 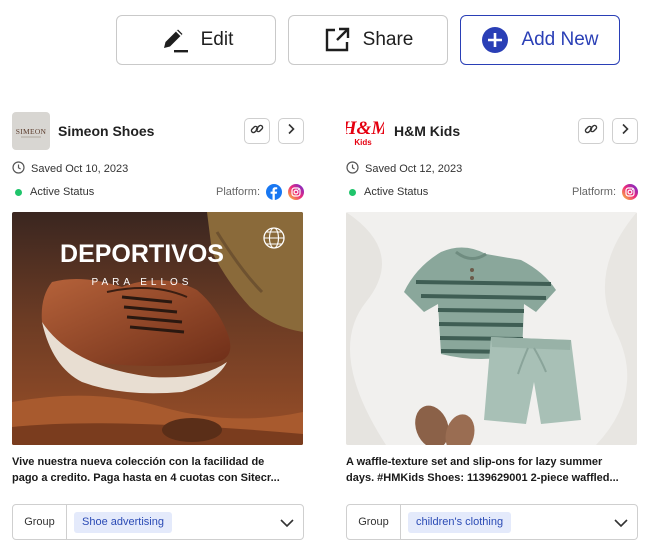 I want to click on svg-text: Kids, so click(x=363, y=142).